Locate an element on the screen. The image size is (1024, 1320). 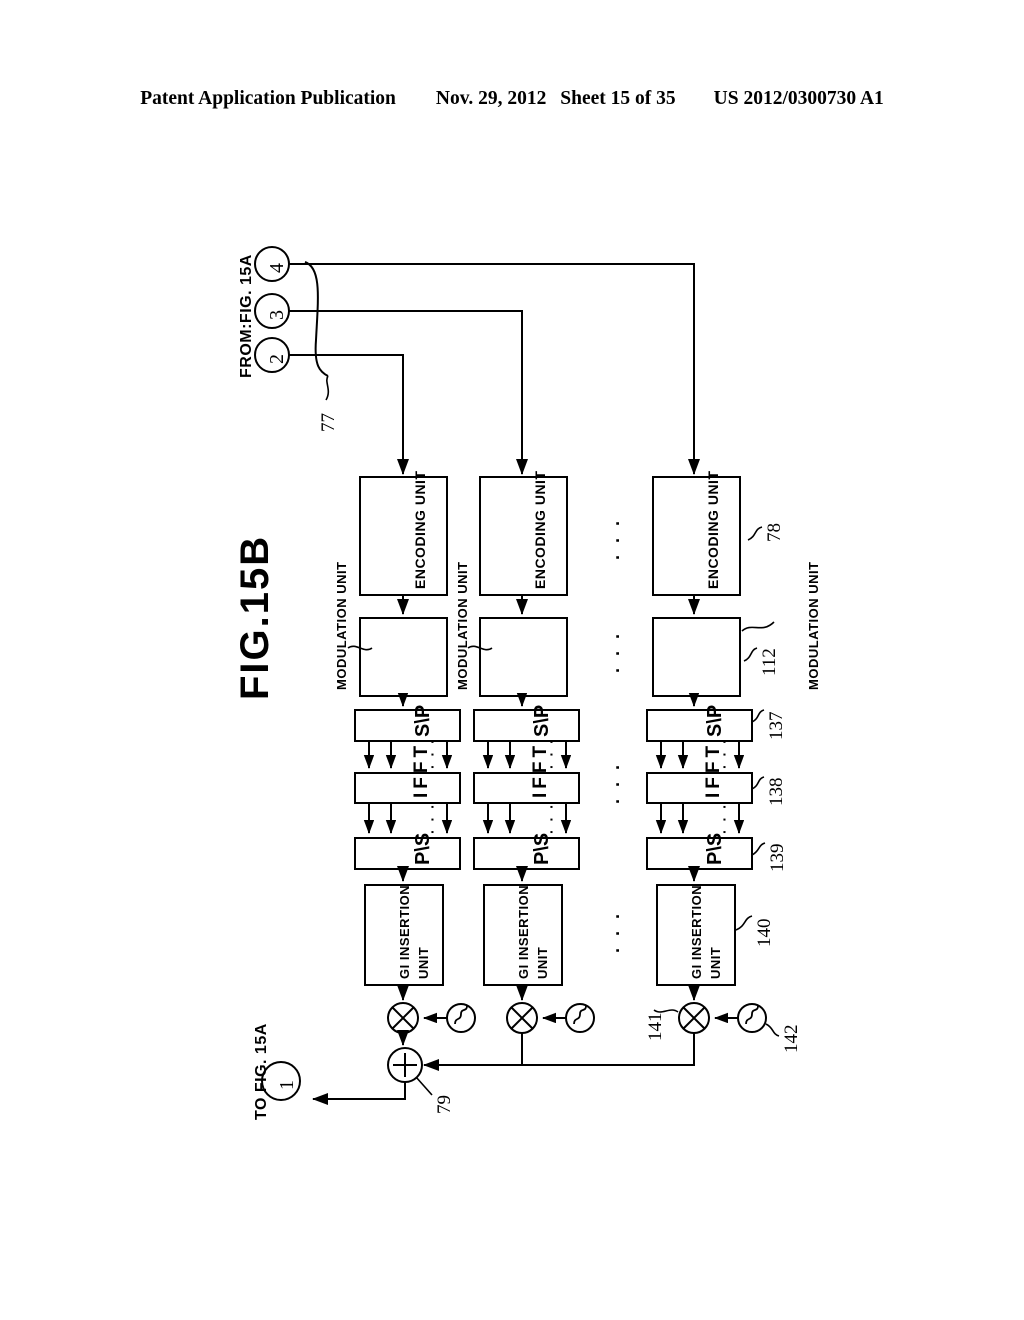
ref-138-leader is located at coordinates (758, 783).